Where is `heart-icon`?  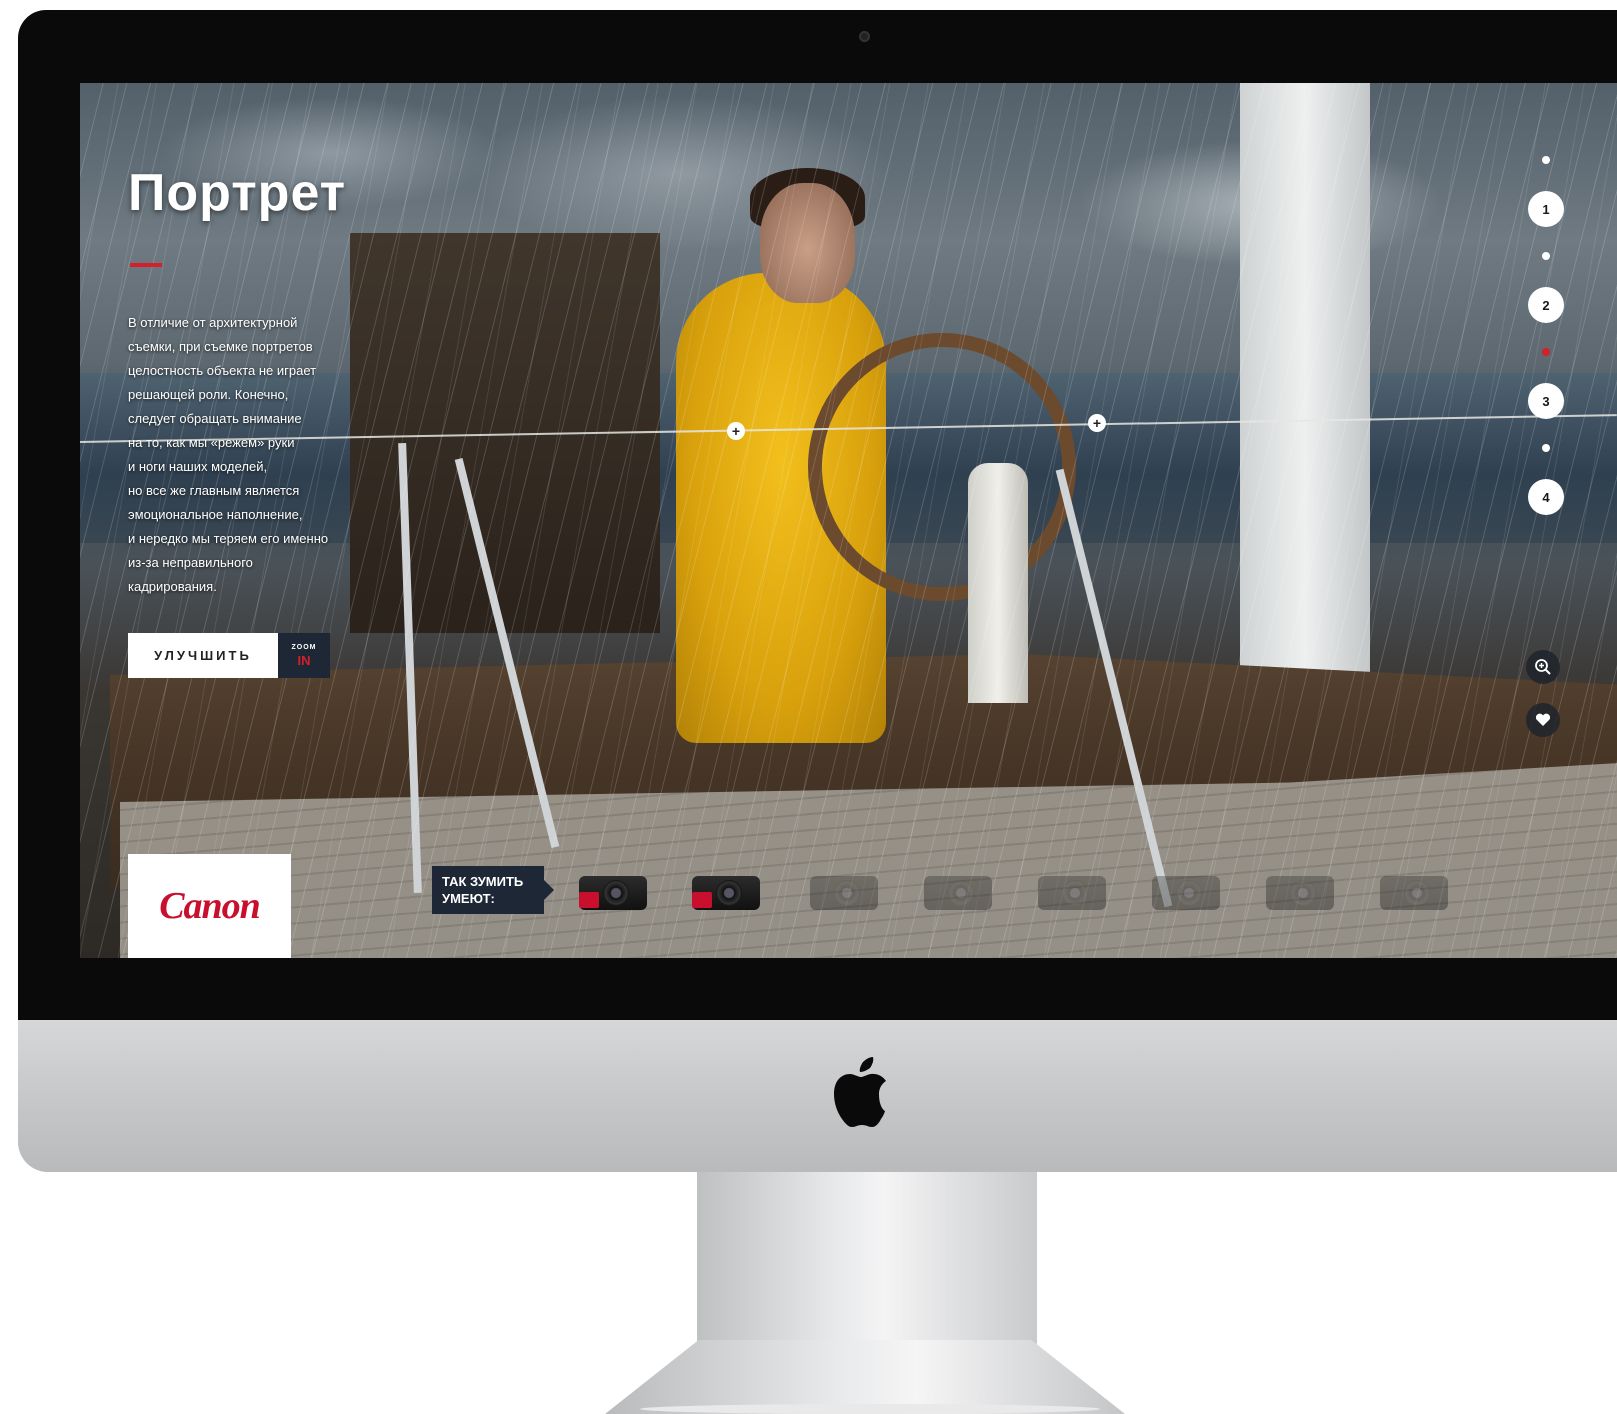
heart-icon is located at coordinates (1543, 720).